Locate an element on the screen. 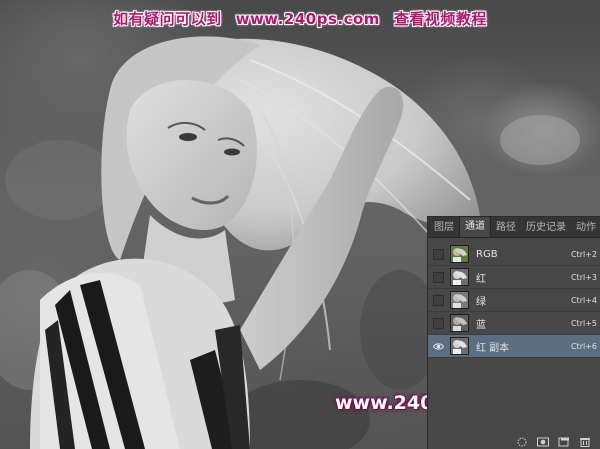 The width and height of the screenshot is (600, 449). tab-channels: 通道 is located at coordinates (475, 226).